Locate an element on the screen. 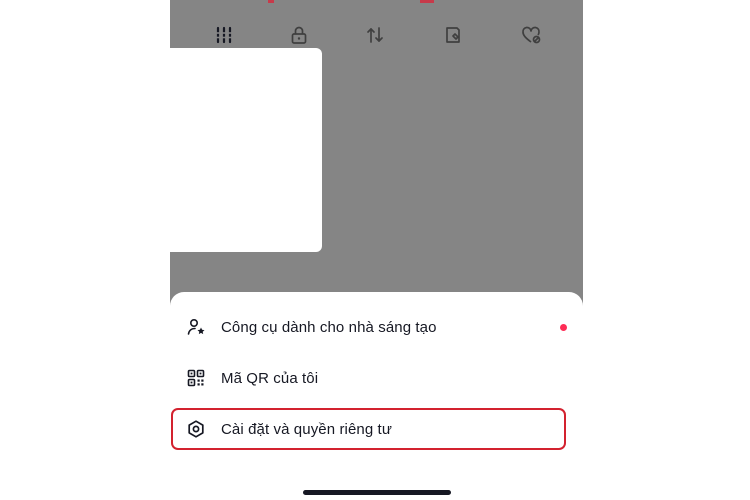 This screenshot has height=500, width=750. menu-item-my-qr-code: Mã QR của tôi is located at coordinates (376, 378).